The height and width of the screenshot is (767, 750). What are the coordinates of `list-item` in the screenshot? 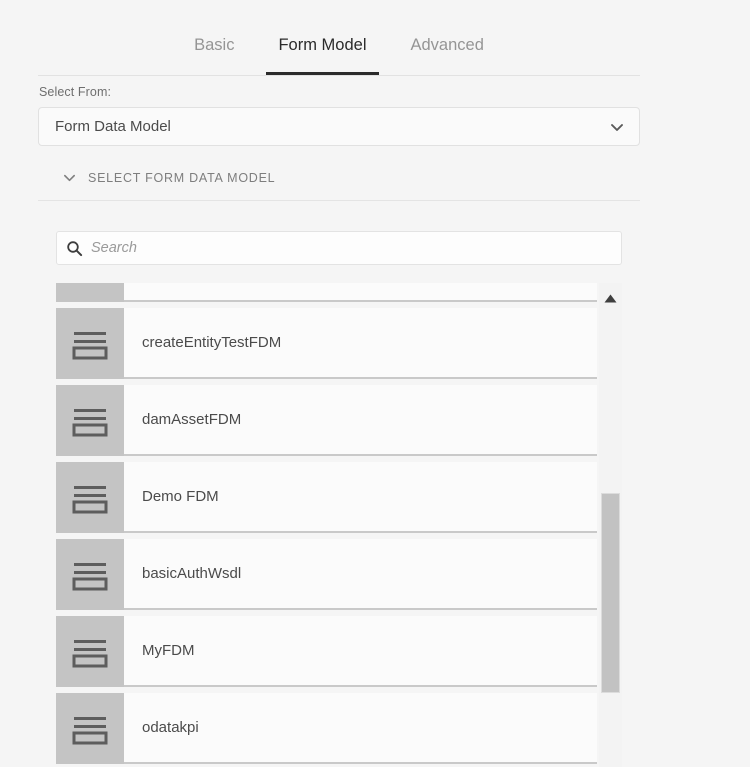 It's located at (326, 292).